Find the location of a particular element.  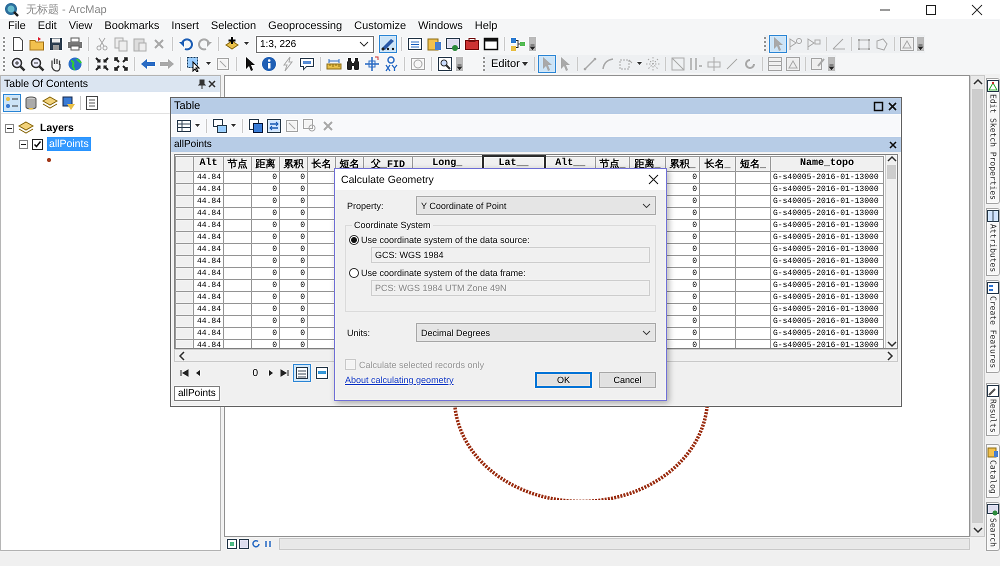

dock-tab: Results is located at coordinates (993, 409).